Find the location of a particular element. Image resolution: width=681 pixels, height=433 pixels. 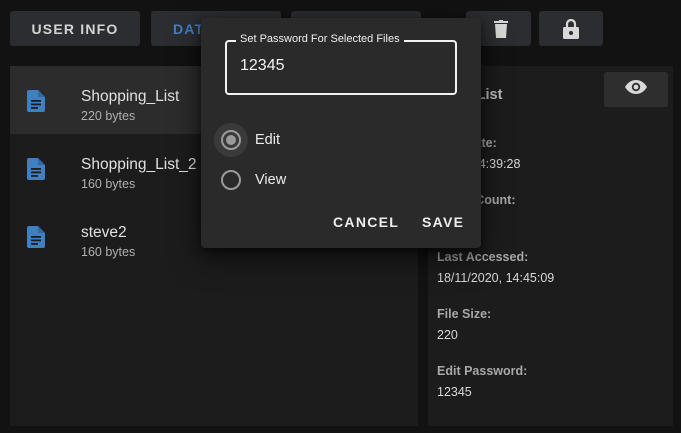

file-name: Shopping_List is located at coordinates (130, 96).